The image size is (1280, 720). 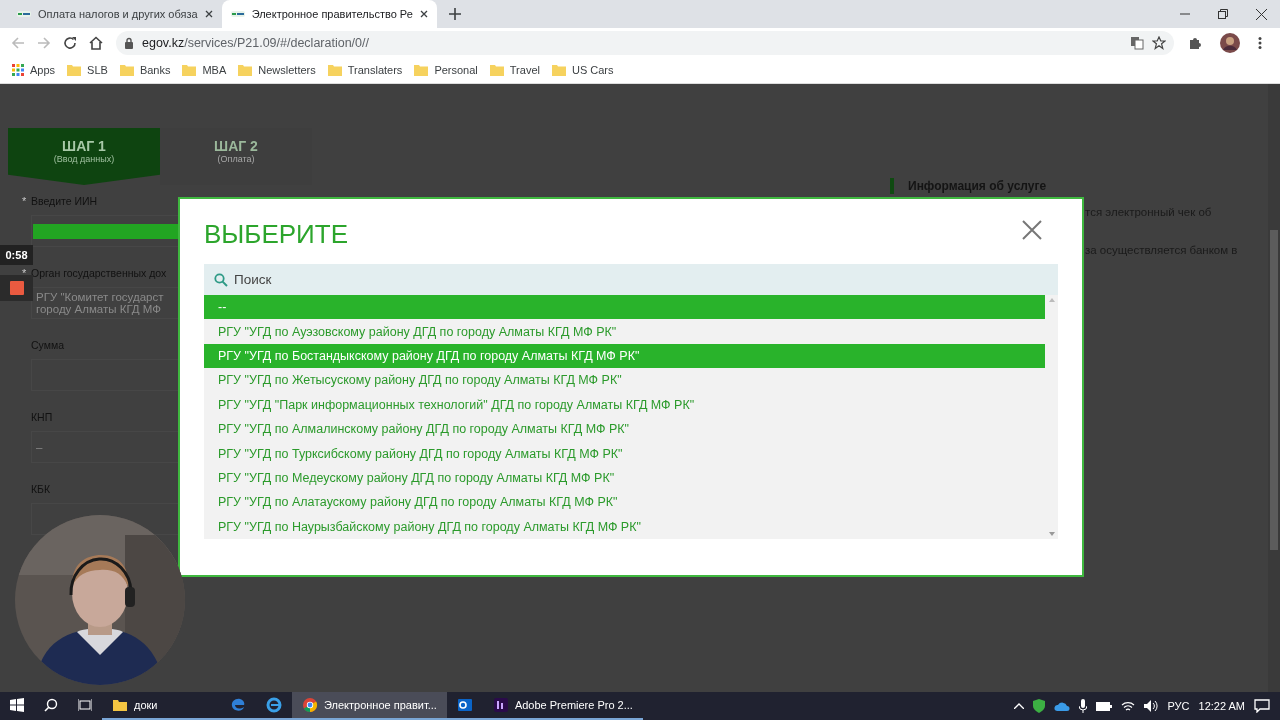 I want to click on recording-timer: 0:58, so click(x=16, y=255).